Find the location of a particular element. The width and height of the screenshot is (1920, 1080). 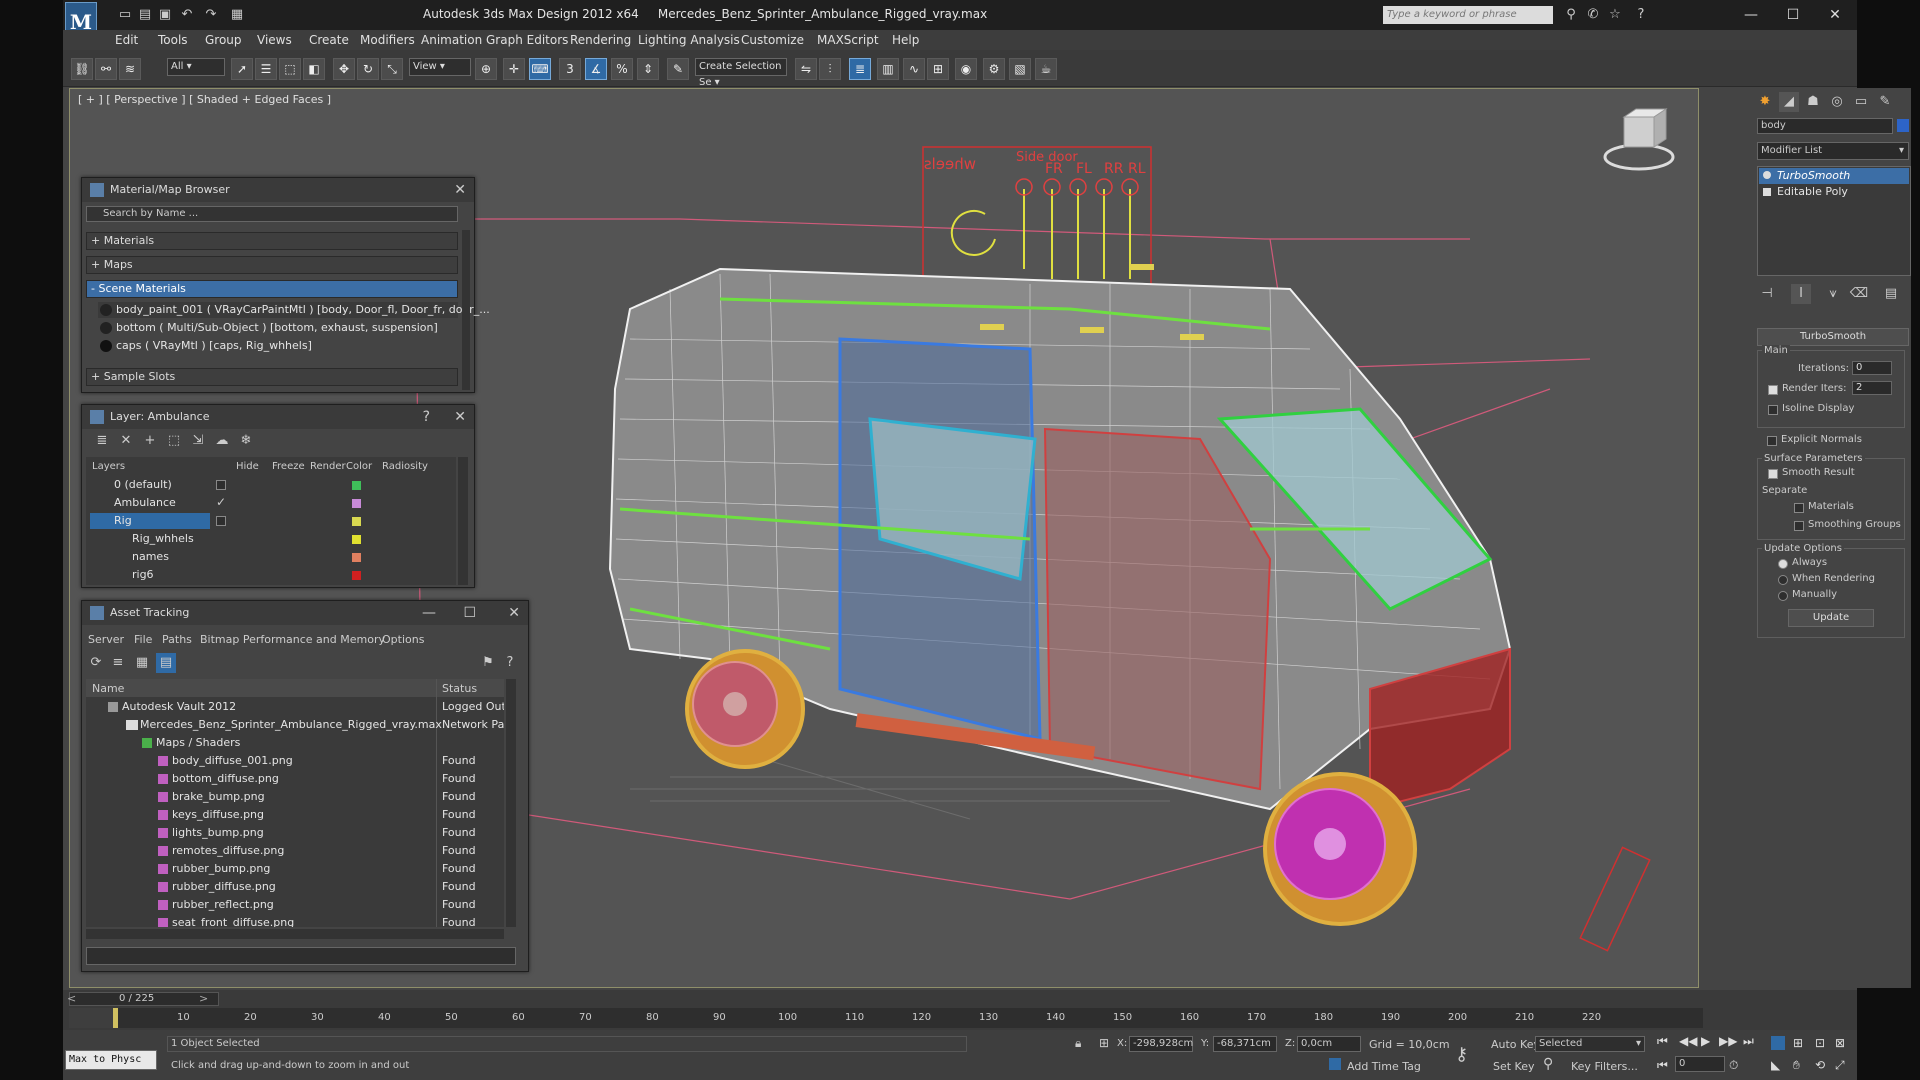

highlight-layer-icon: ⇲ is located at coordinates (198, 441).